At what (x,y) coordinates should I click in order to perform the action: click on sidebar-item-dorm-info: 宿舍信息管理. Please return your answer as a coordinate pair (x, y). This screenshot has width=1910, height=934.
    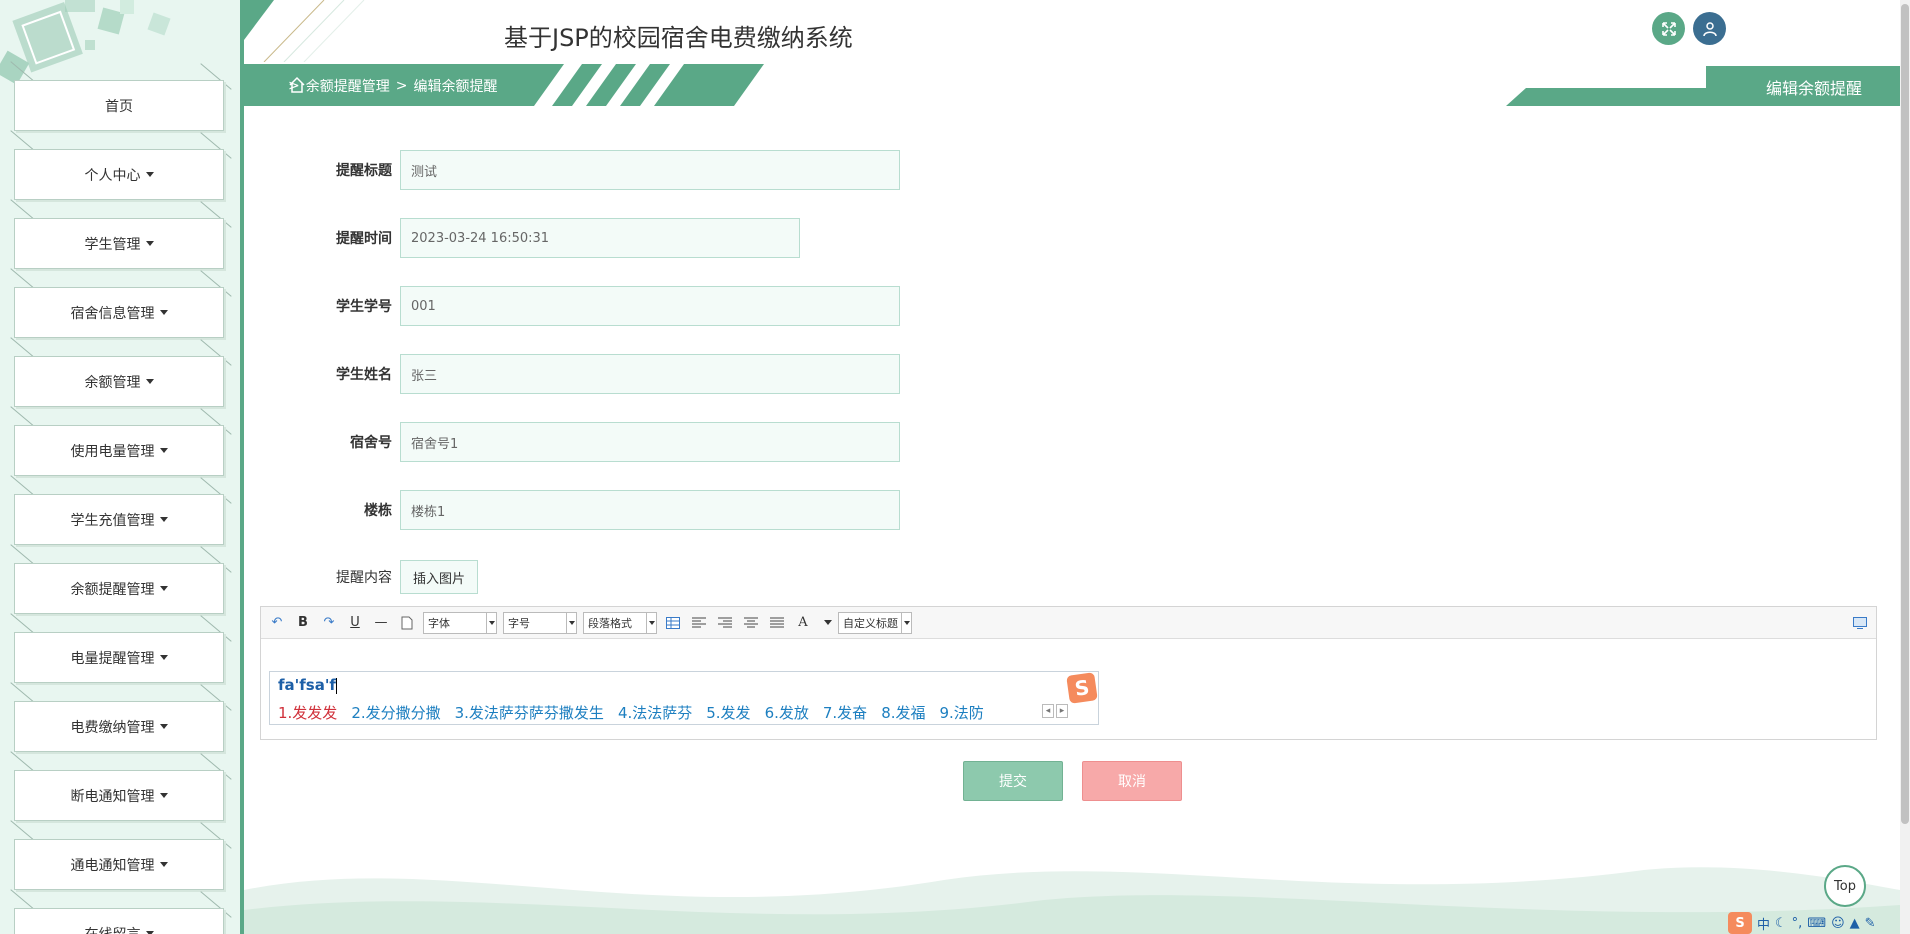
    Looking at the image, I should click on (121, 303).